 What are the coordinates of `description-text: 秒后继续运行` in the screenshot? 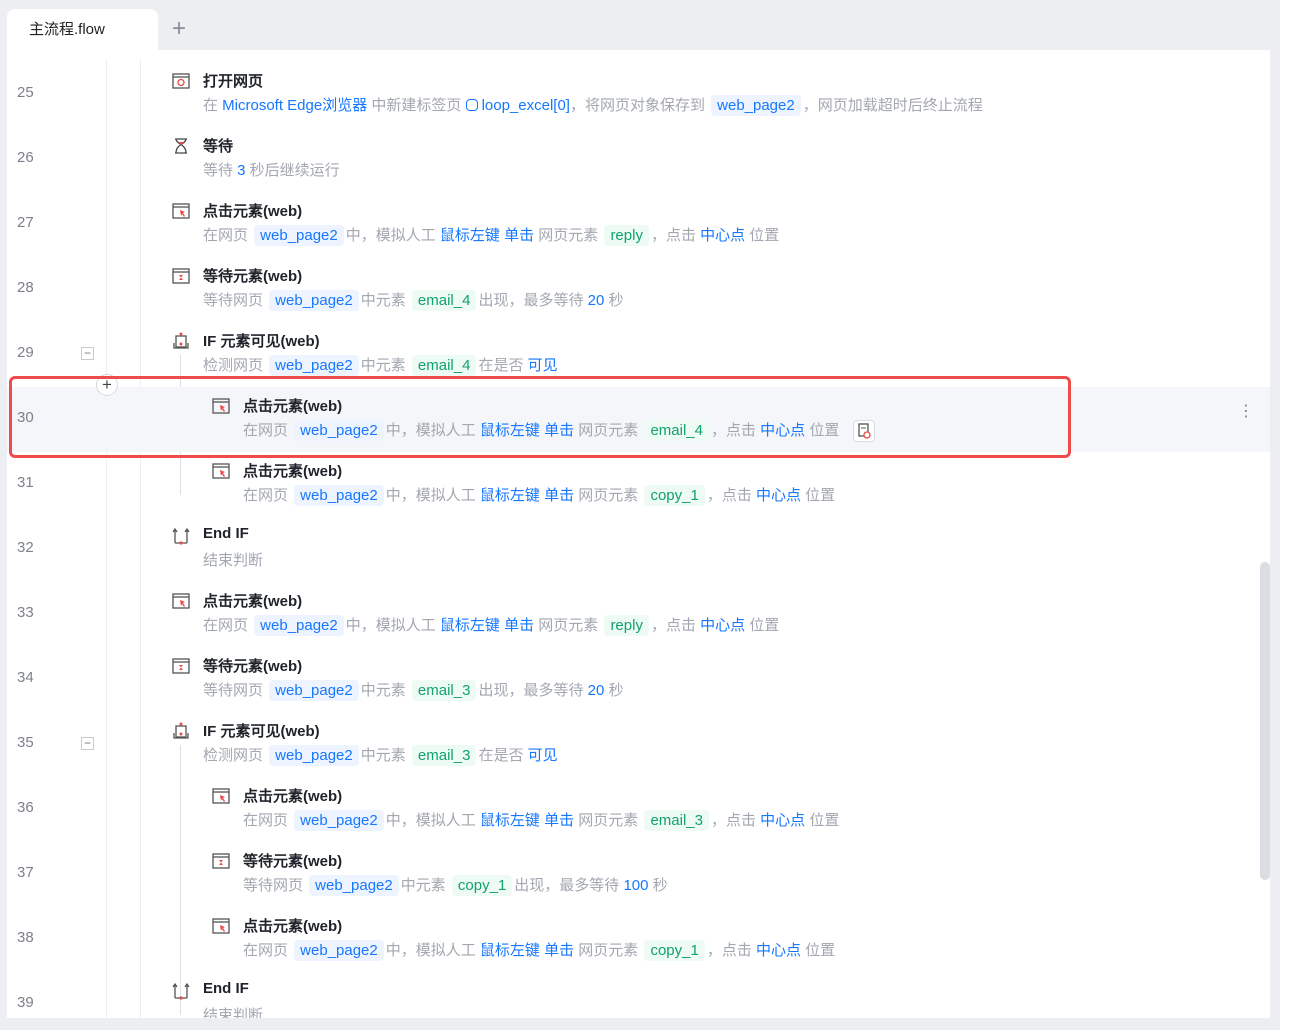 It's located at (292, 170).